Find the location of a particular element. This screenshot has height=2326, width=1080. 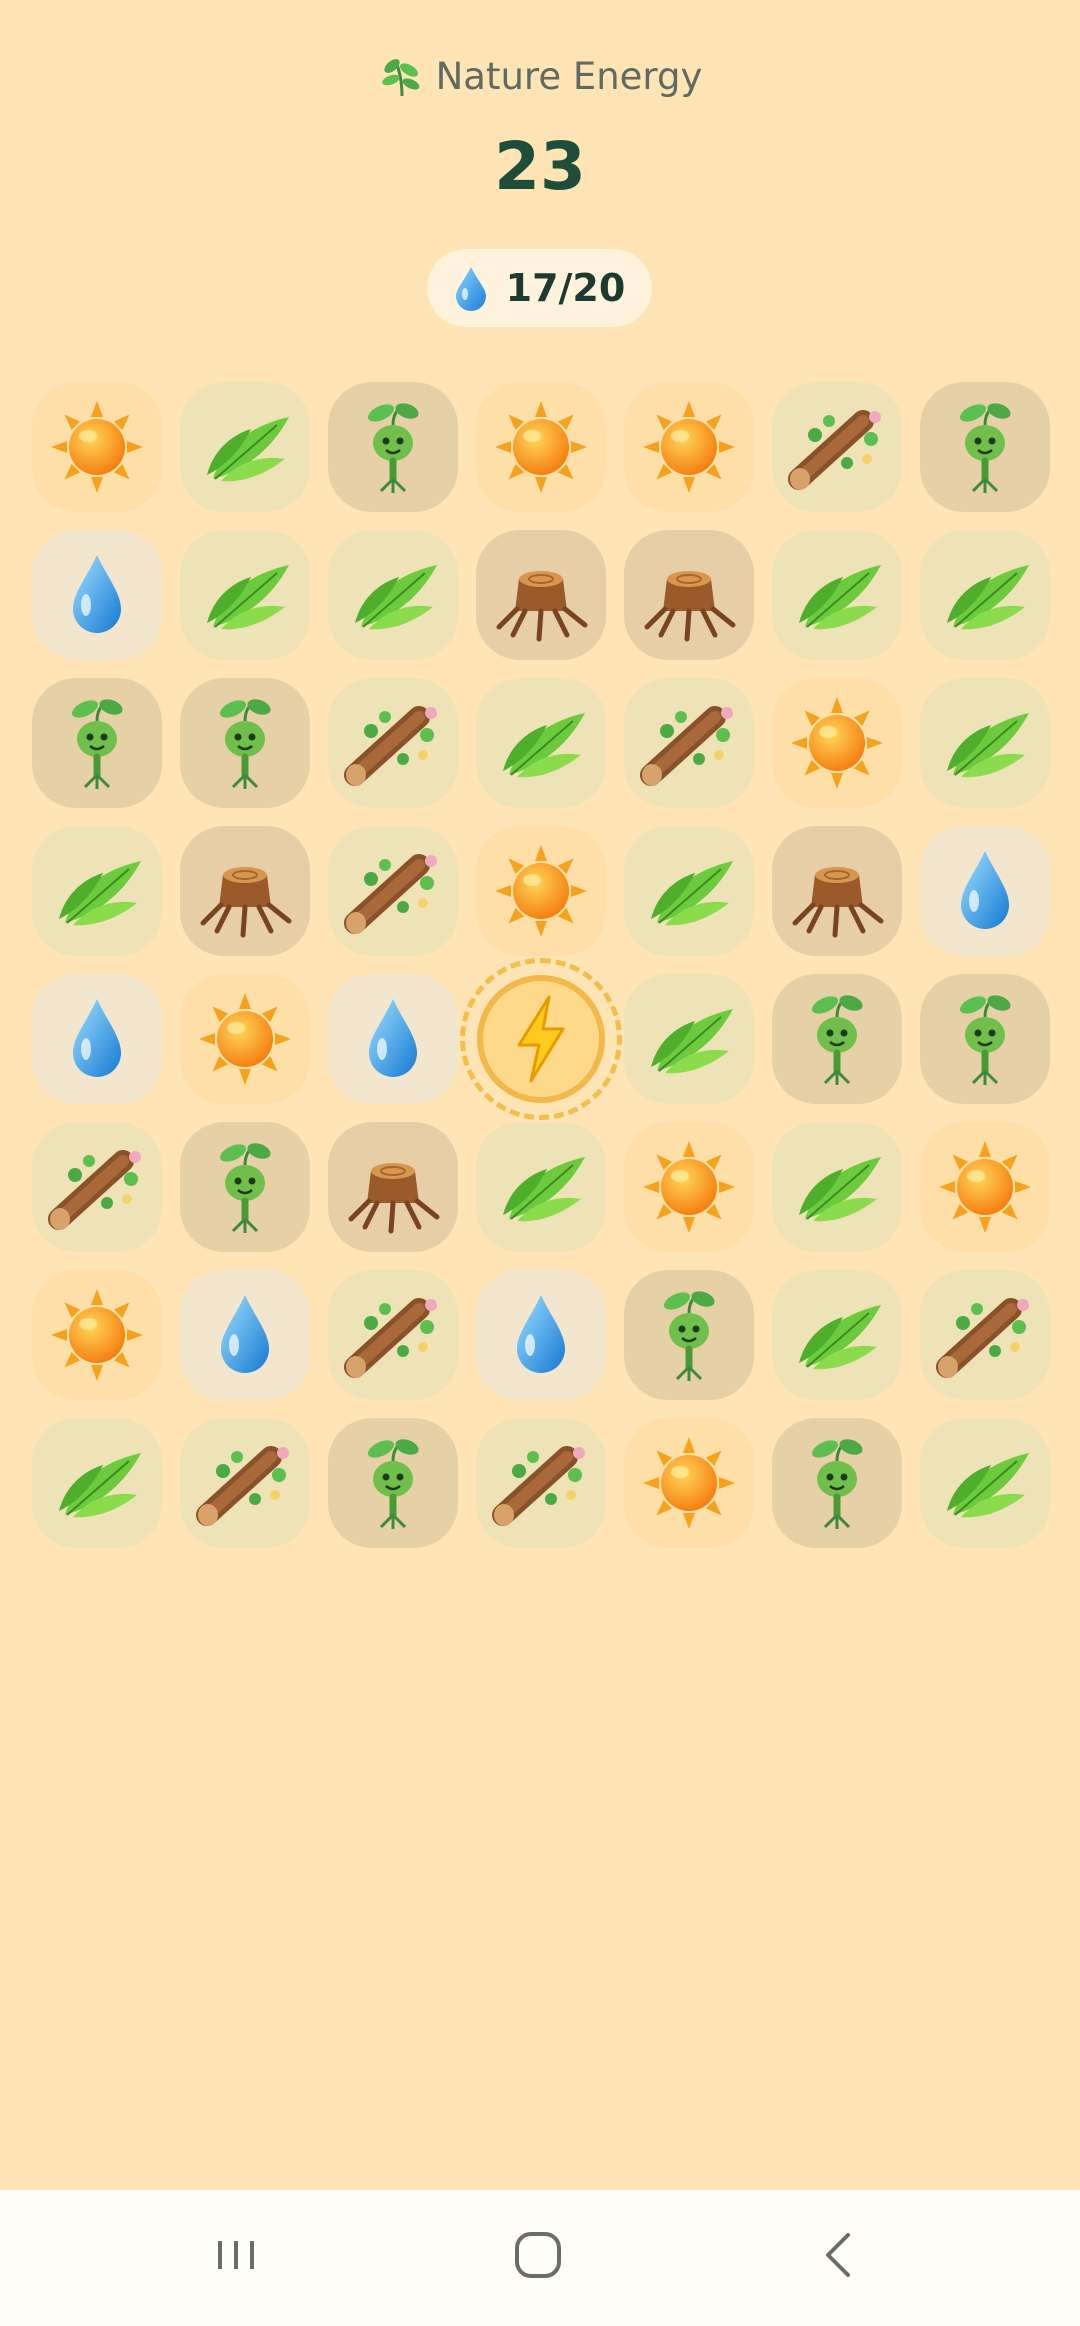

water-drop-icon is located at coordinates (470, 289).